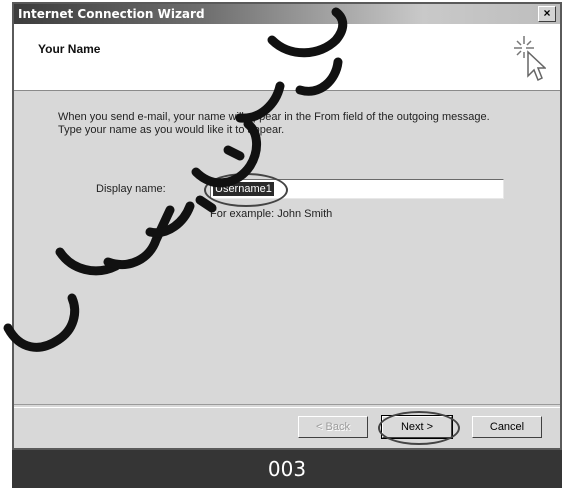  Describe the element at coordinates (131, 189) in the screenshot. I see `display-name-label: Display name:` at that location.